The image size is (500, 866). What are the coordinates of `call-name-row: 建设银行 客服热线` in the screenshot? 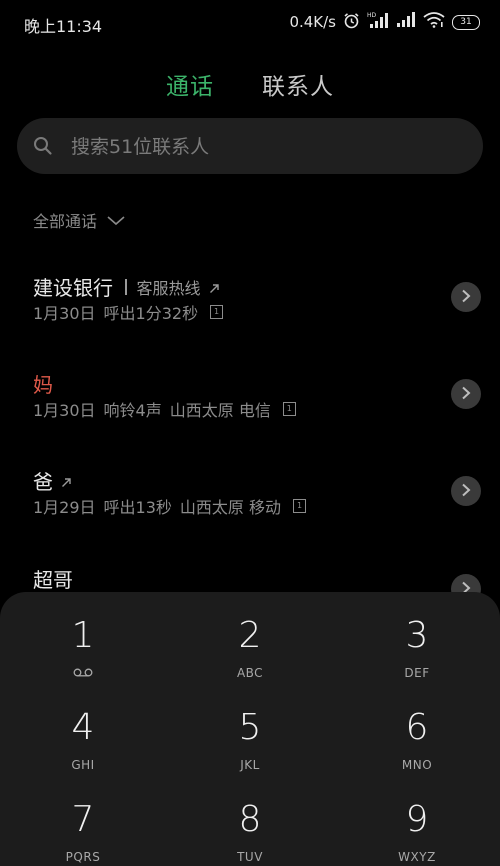 It's located at (126, 286).